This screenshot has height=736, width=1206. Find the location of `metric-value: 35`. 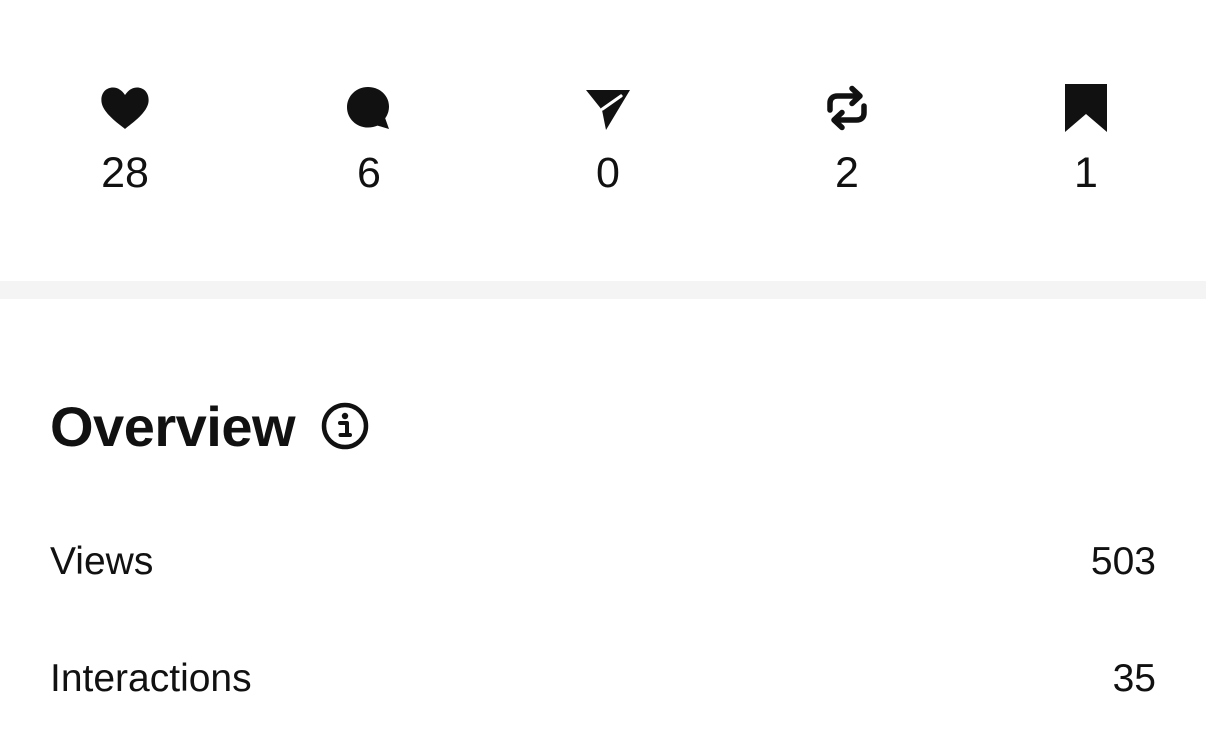

metric-value: 35 is located at coordinates (1134, 678).